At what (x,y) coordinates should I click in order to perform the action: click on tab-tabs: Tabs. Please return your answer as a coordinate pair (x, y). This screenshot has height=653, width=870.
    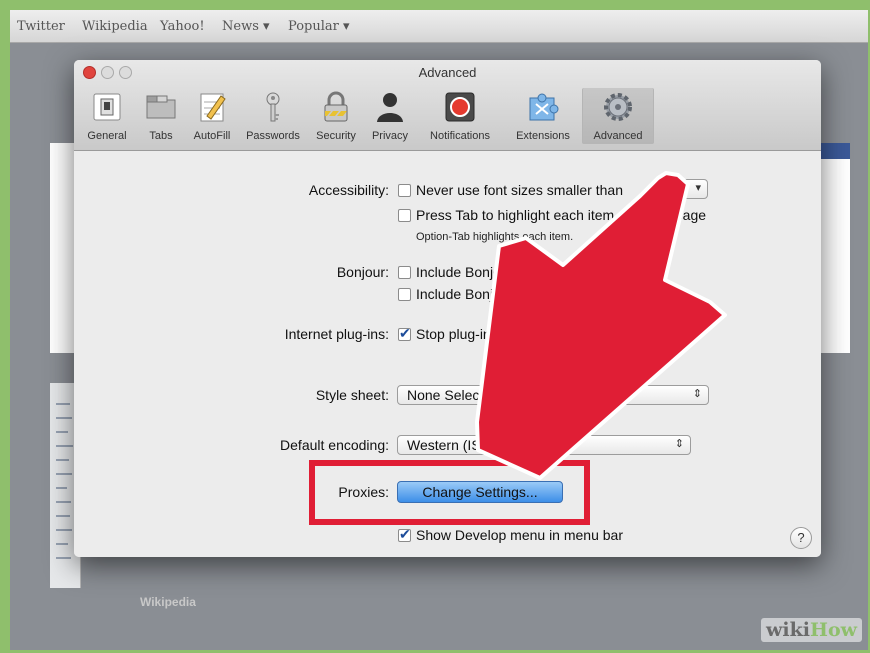
    Looking at the image, I should click on (161, 116).